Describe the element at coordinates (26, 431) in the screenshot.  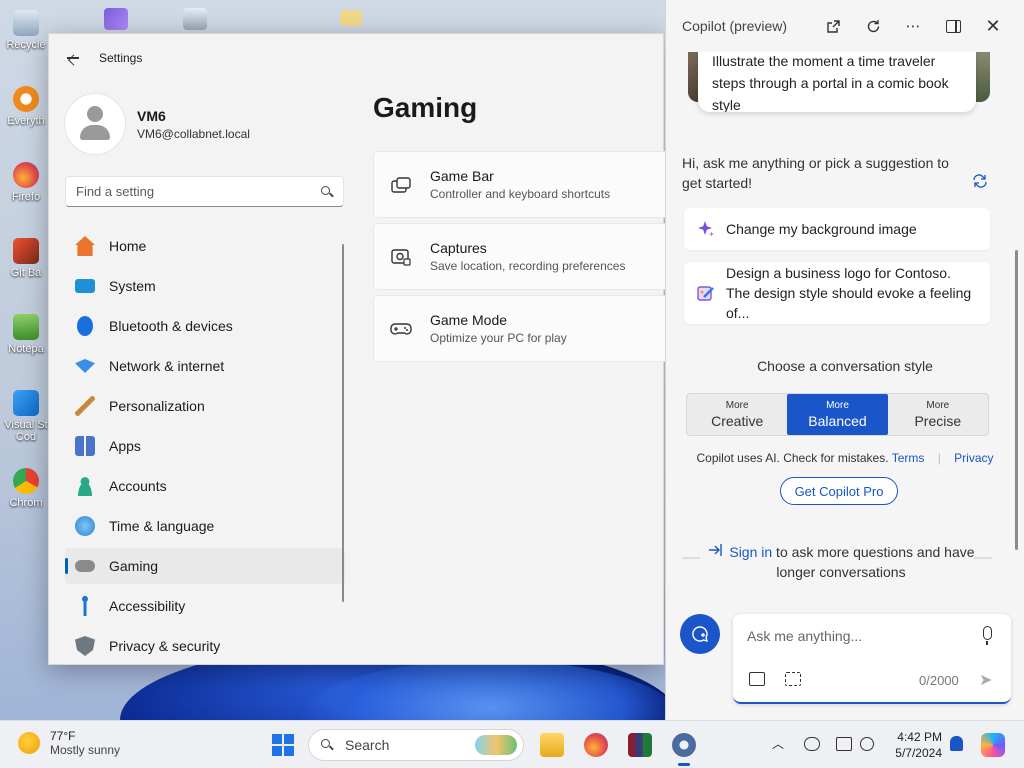
I see `desktop-icon-label: Visual St Cod` at that location.